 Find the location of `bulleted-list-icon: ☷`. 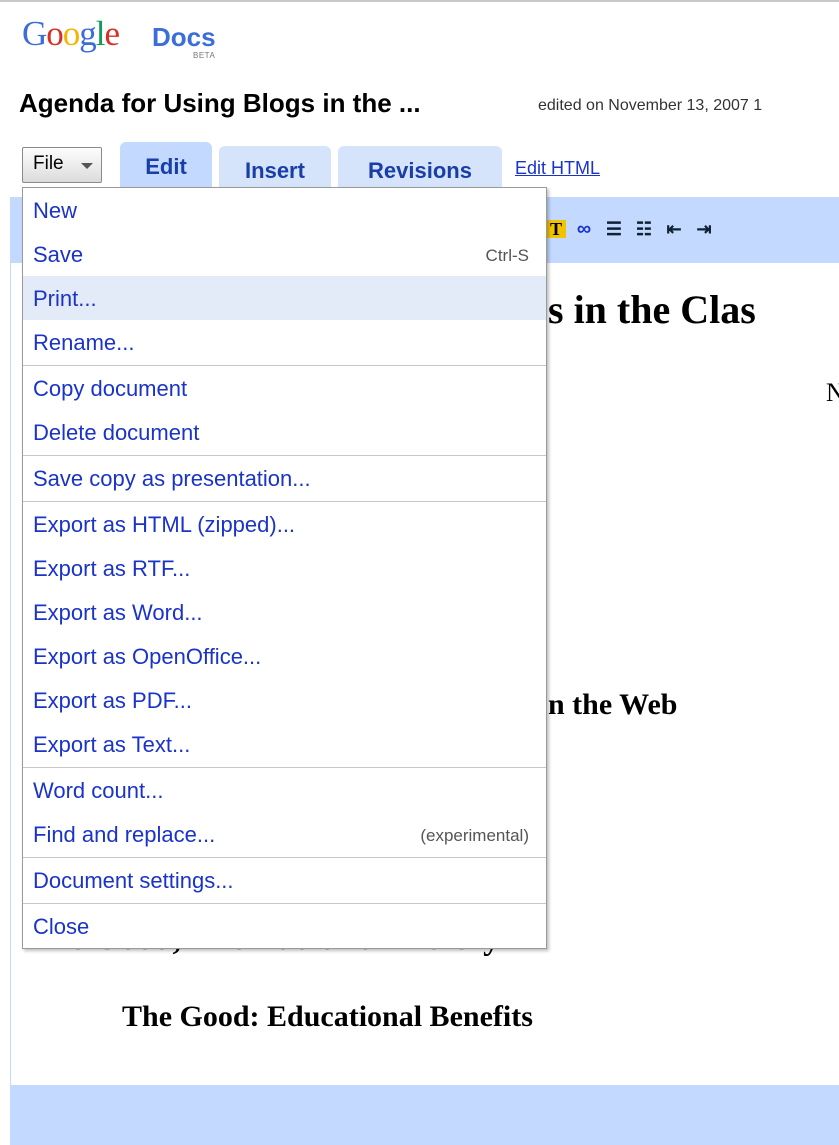

bulleted-list-icon: ☷ is located at coordinates (644, 229).